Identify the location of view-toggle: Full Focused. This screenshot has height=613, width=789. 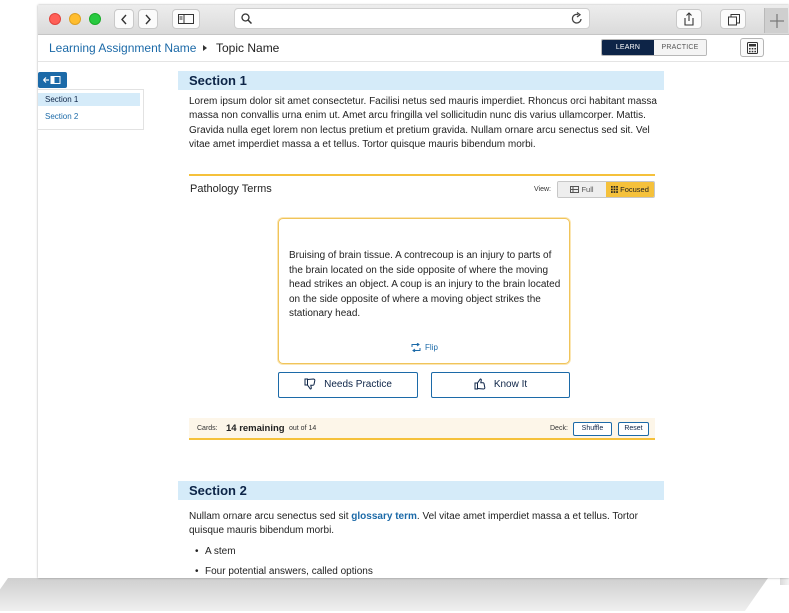
(606, 189).